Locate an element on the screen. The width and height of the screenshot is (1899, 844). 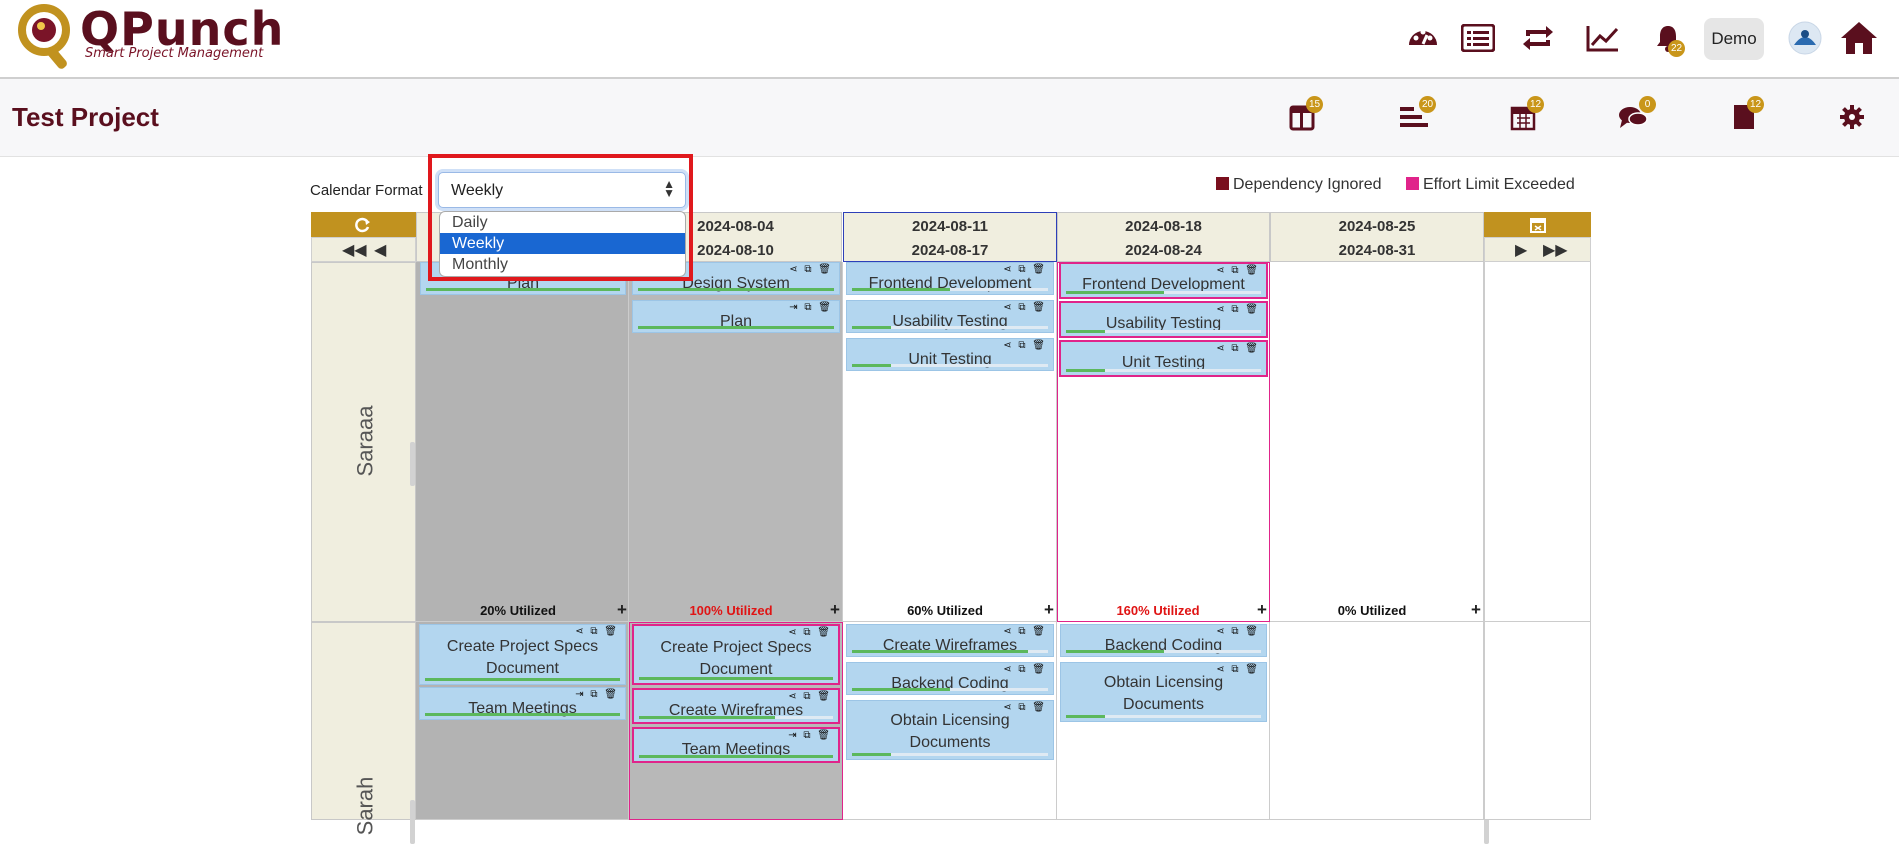
last-page-icon: ▶▶ is located at coordinates (1555, 250).